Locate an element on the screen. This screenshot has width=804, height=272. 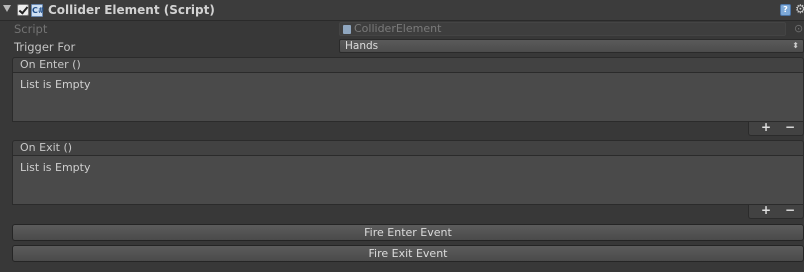
trigger-for-dropdown: Hands ⬍ is located at coordinates (571, 46).